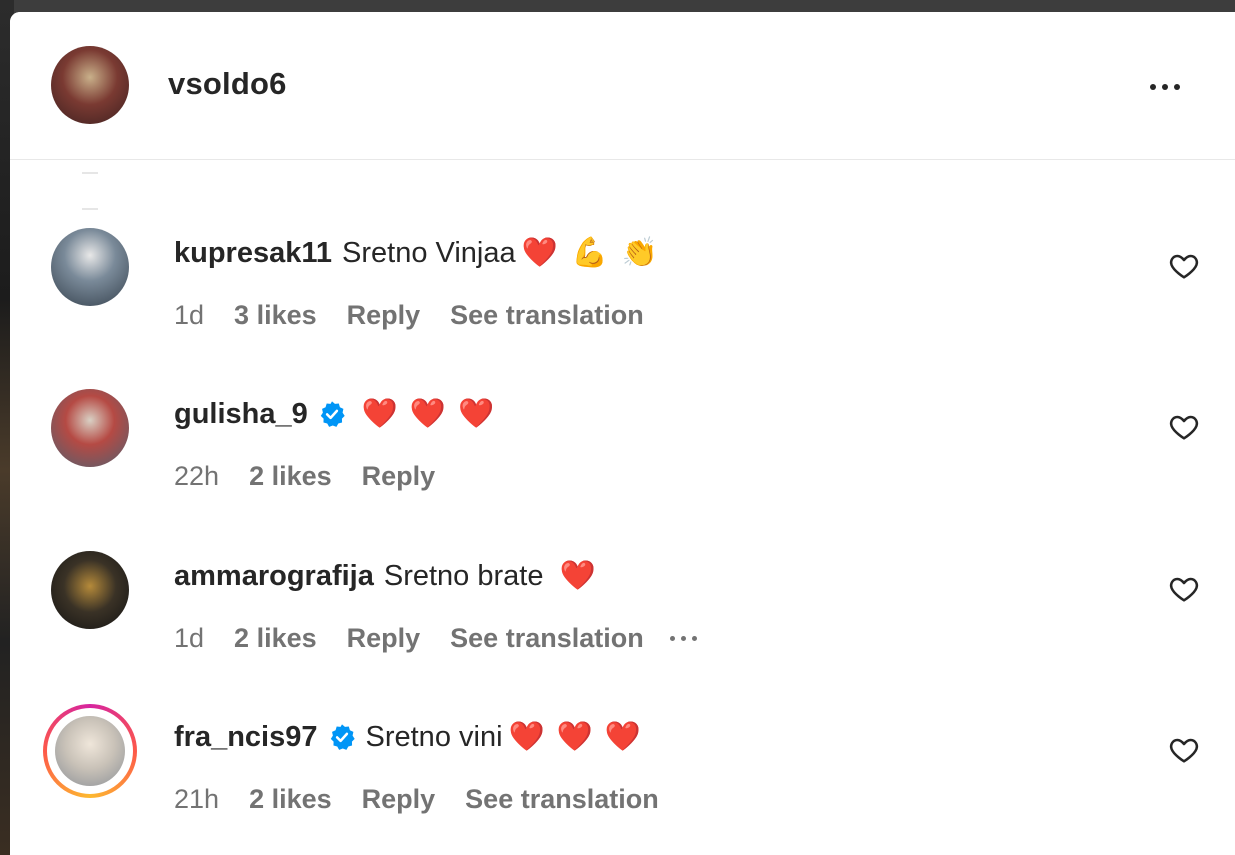 Image resolution: width=1235 pixels, height=855 pixels. I want to click on comment-options-button, so click(683, 638).